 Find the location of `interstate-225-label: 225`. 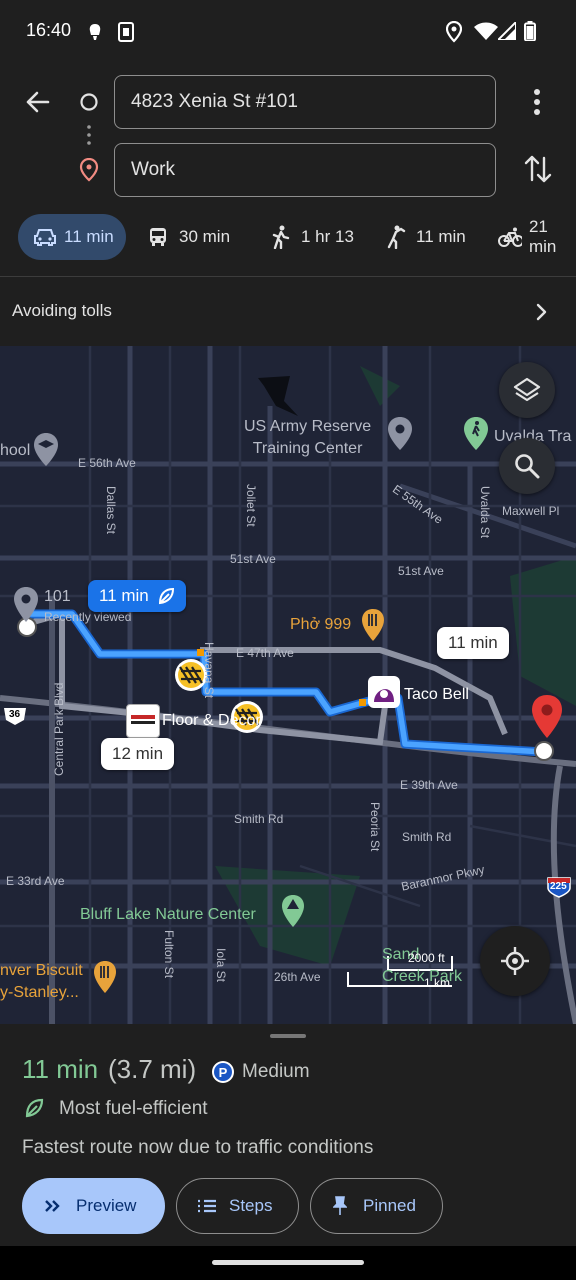

interstate-225-label: 225 is located at coordinates (558, 886).